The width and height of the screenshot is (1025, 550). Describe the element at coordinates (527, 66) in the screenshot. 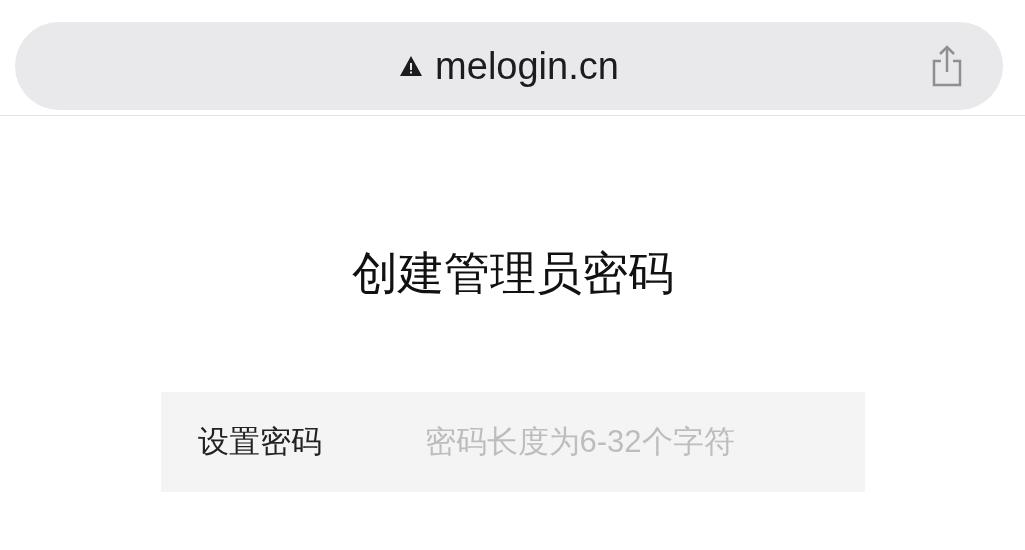

I see `url-text: melogin.cn` at that location.